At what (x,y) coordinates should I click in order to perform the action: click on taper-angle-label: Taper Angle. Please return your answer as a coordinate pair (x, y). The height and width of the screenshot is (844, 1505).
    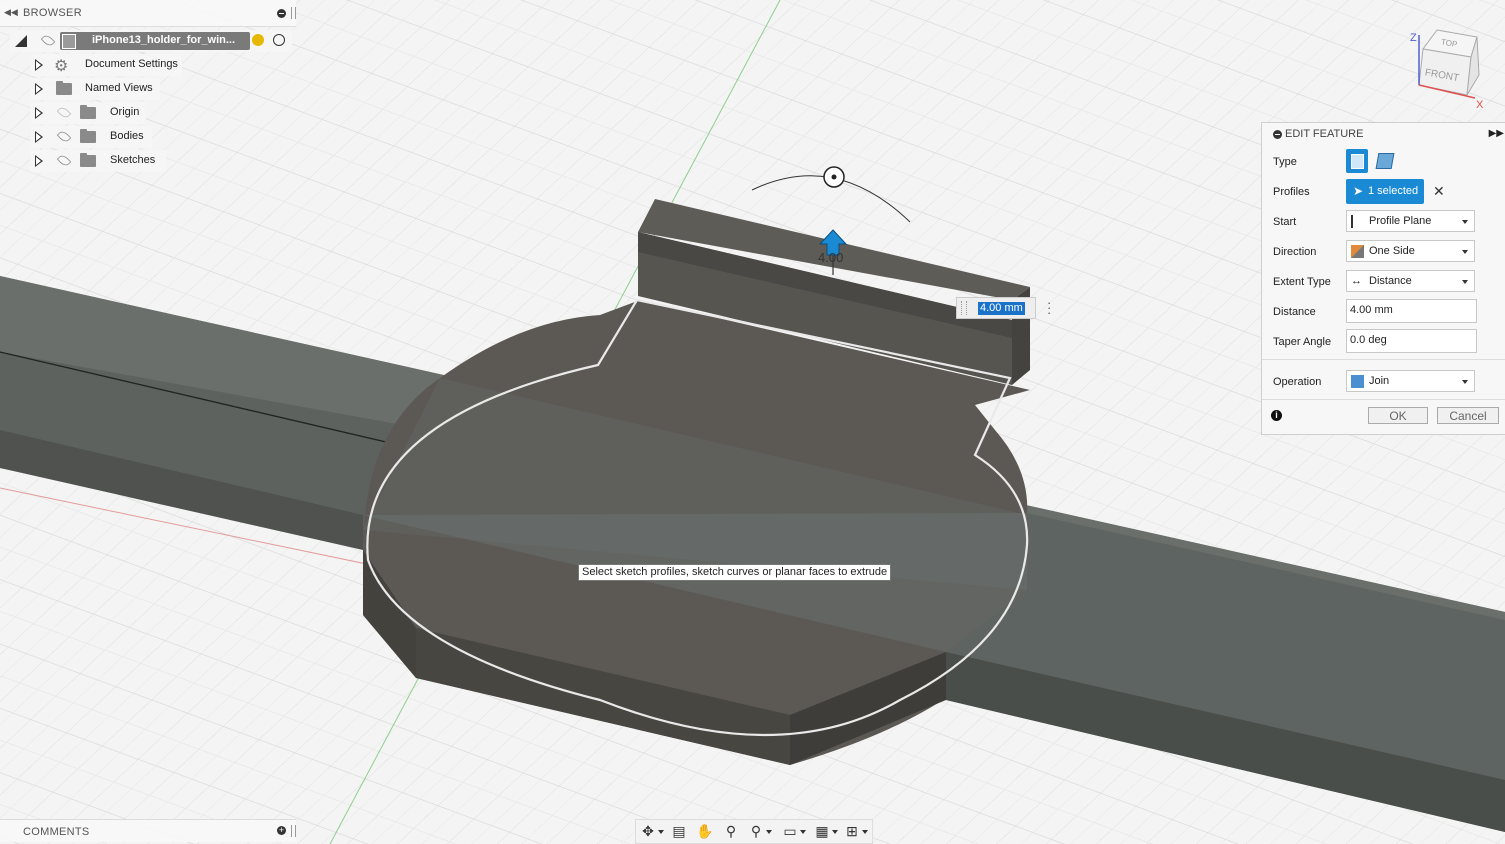
    Looking at the image, I should click on (1302, 342).